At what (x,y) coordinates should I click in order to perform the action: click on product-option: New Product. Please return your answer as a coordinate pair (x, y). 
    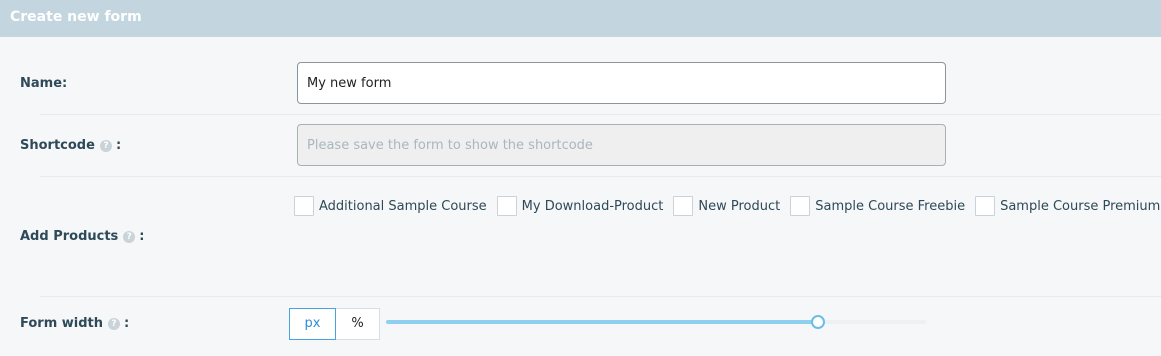
    Looking at the image, I should click on (726, 206).